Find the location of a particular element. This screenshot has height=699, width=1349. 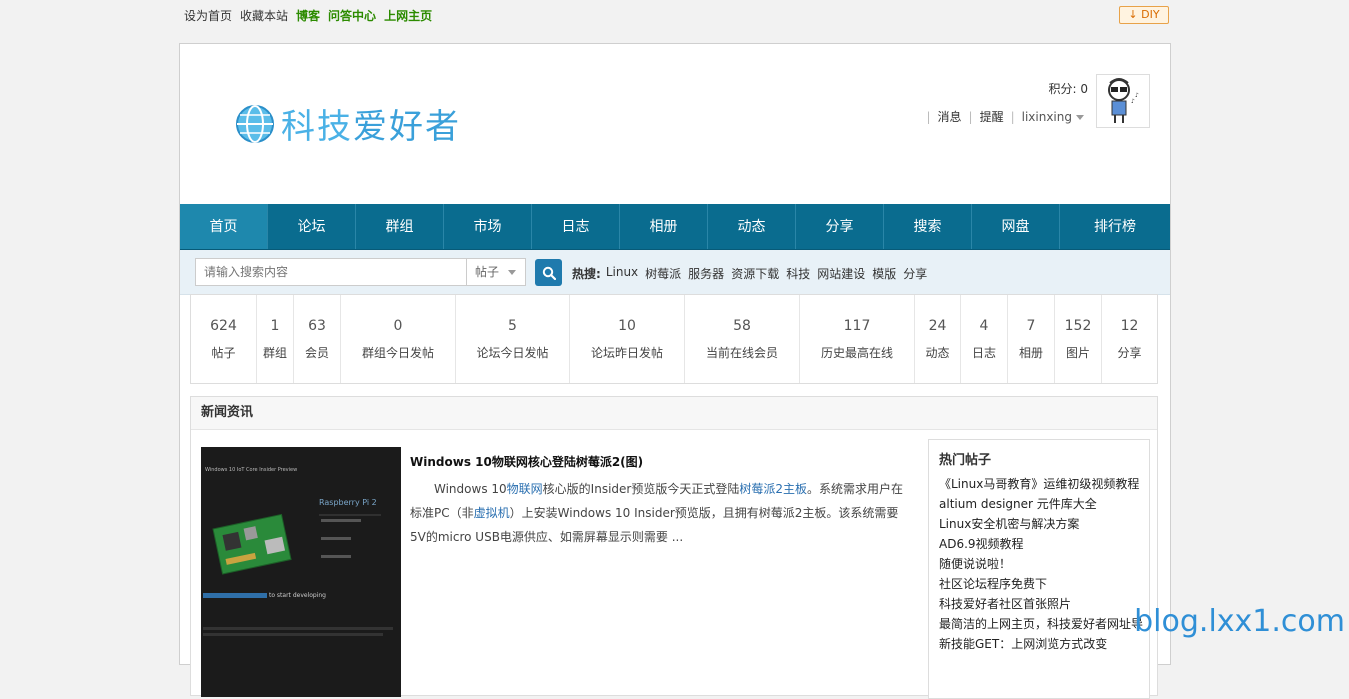

list-item: 科技爱好者社区首张照片 is located at coordinates (1044, 604).